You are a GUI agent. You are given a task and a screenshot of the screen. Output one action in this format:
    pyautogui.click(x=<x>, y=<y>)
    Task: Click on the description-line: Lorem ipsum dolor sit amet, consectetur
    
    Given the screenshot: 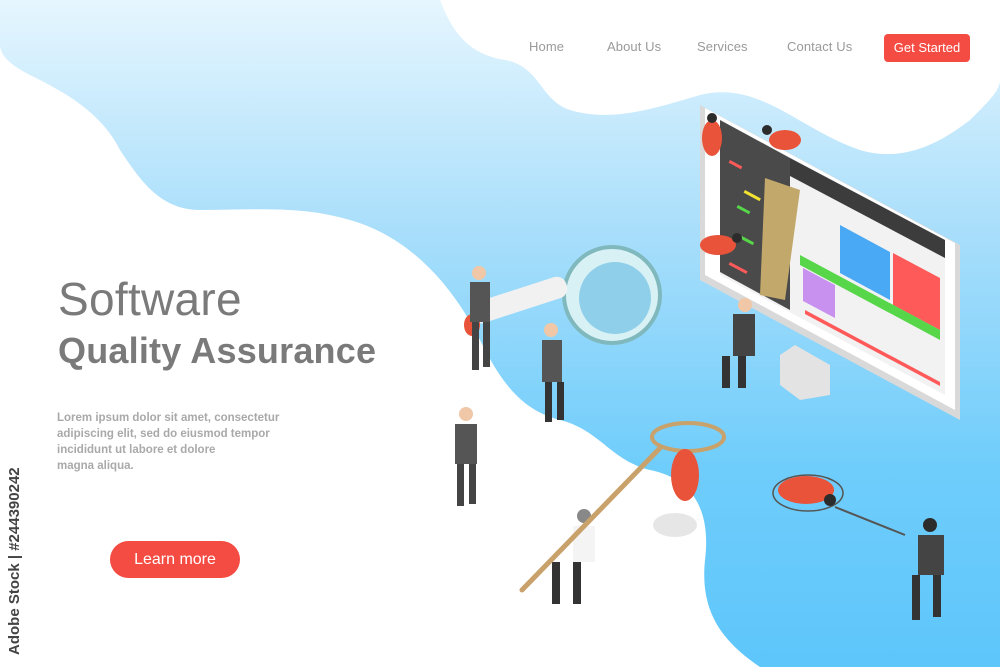 What is the action you would take?
    pyautogui.click(x=168, y=418)
    